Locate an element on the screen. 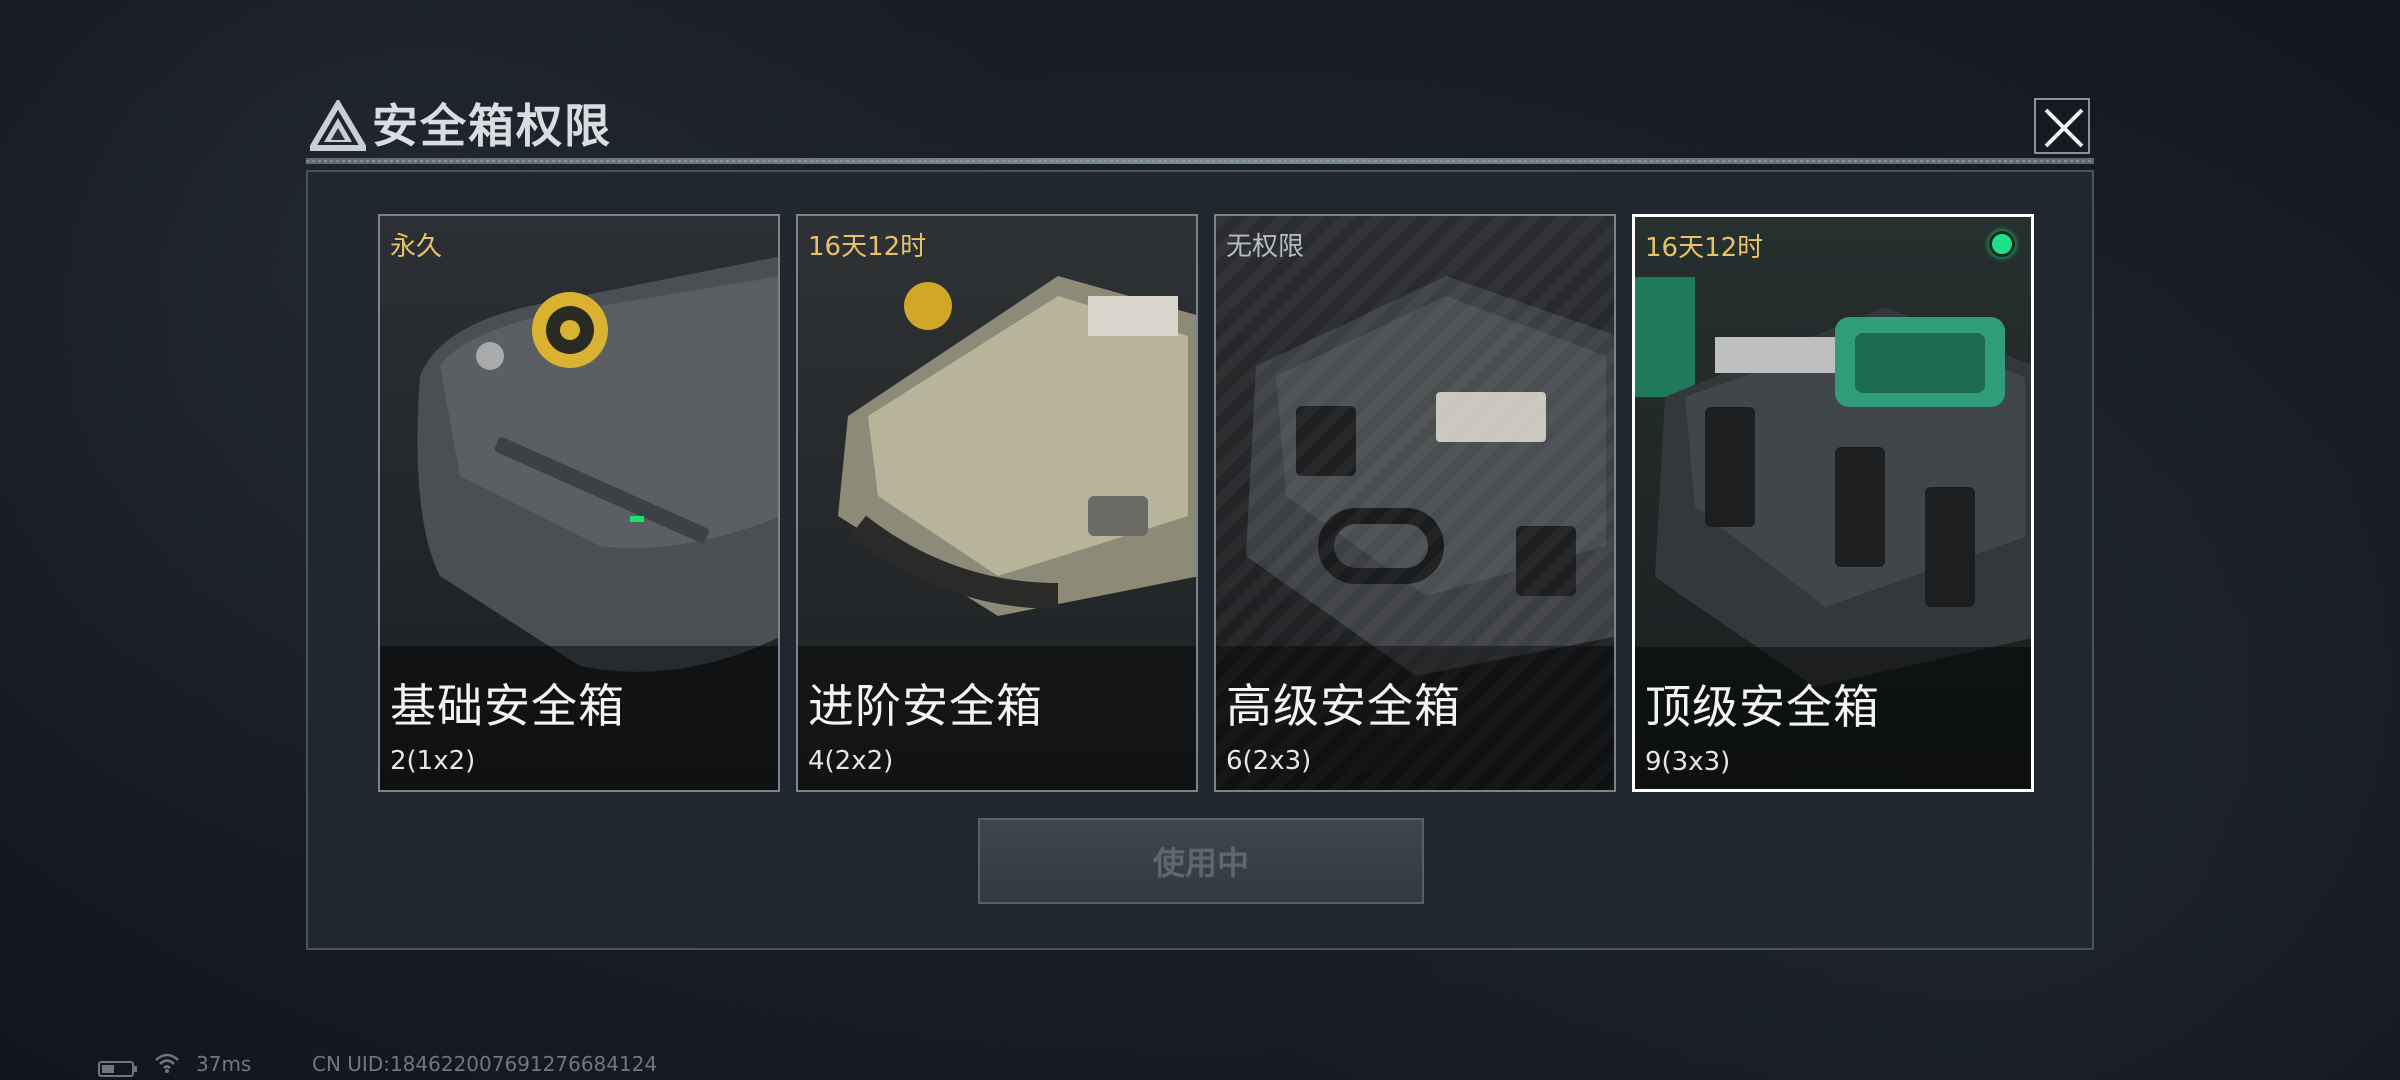 The width and height of the screenshot is (2400, 1080). dialog-title: 安全箱权限 is located at coordinates (492, 126).